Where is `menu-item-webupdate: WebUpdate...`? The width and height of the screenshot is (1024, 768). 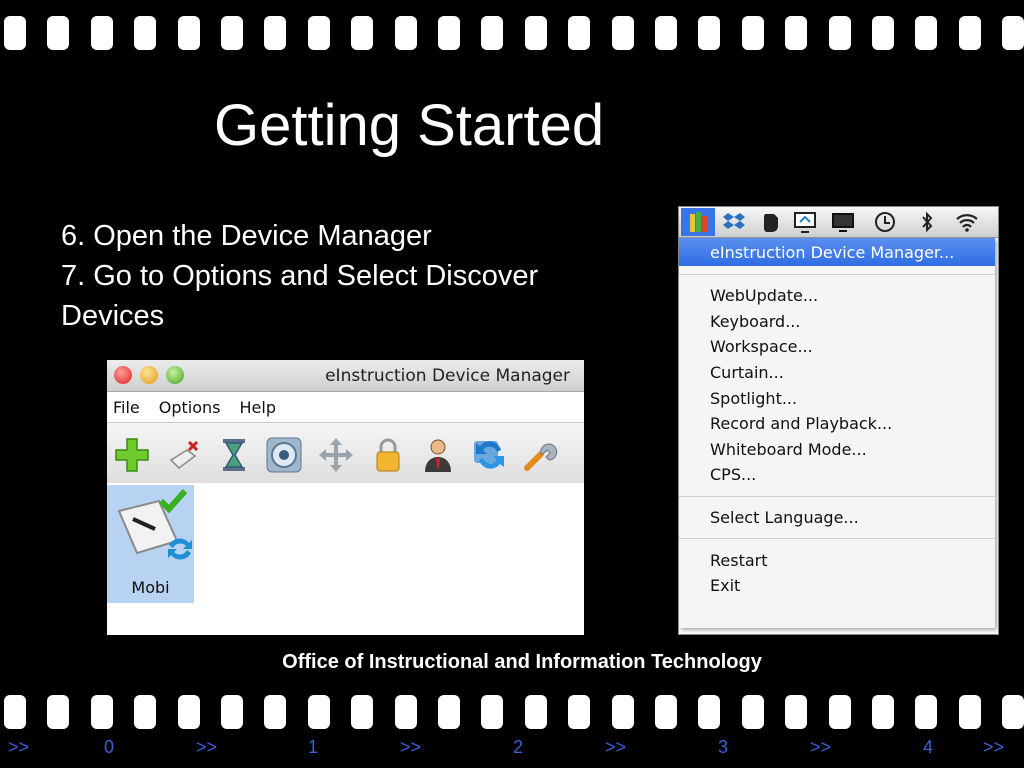 menu-item-webupdate: WebUpdate... is located at coordinates (837, 296).